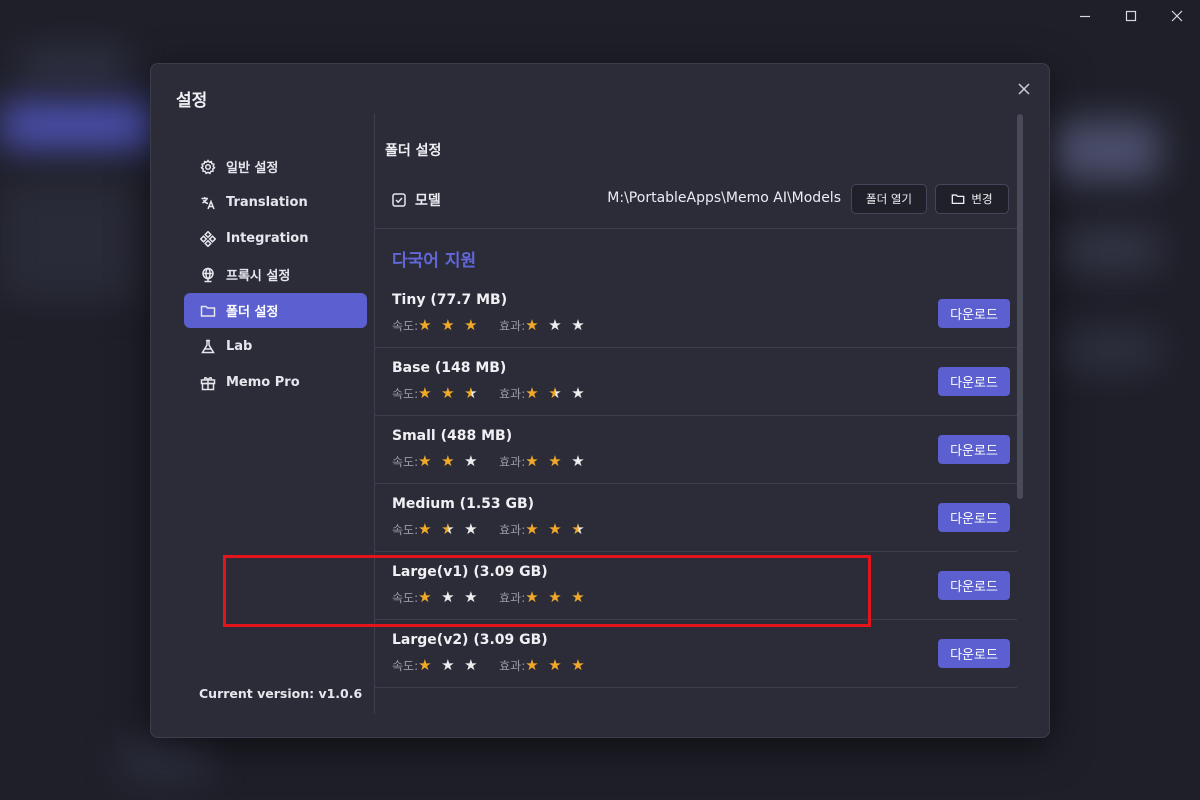 This screenshot has width=1200, height=800. Describe the element at coordinates (696, 314) in the screenshot. I see `model-row: Tiny (77.7 MB) 속도: ★ ★ ★ 효과: ★ ★ ★ 다운로드` at that location.